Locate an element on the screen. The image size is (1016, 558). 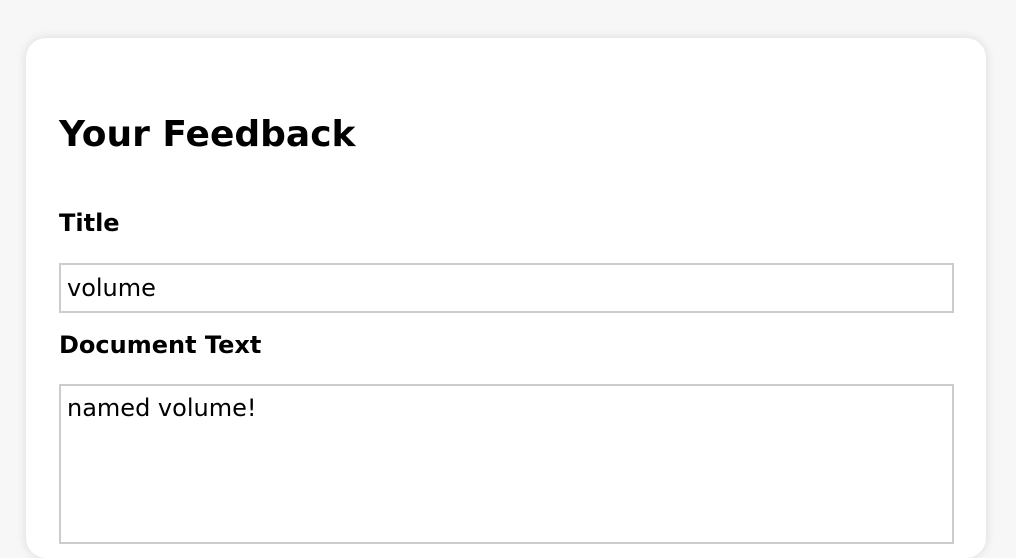
title-input is located at coordinates (506, 288).